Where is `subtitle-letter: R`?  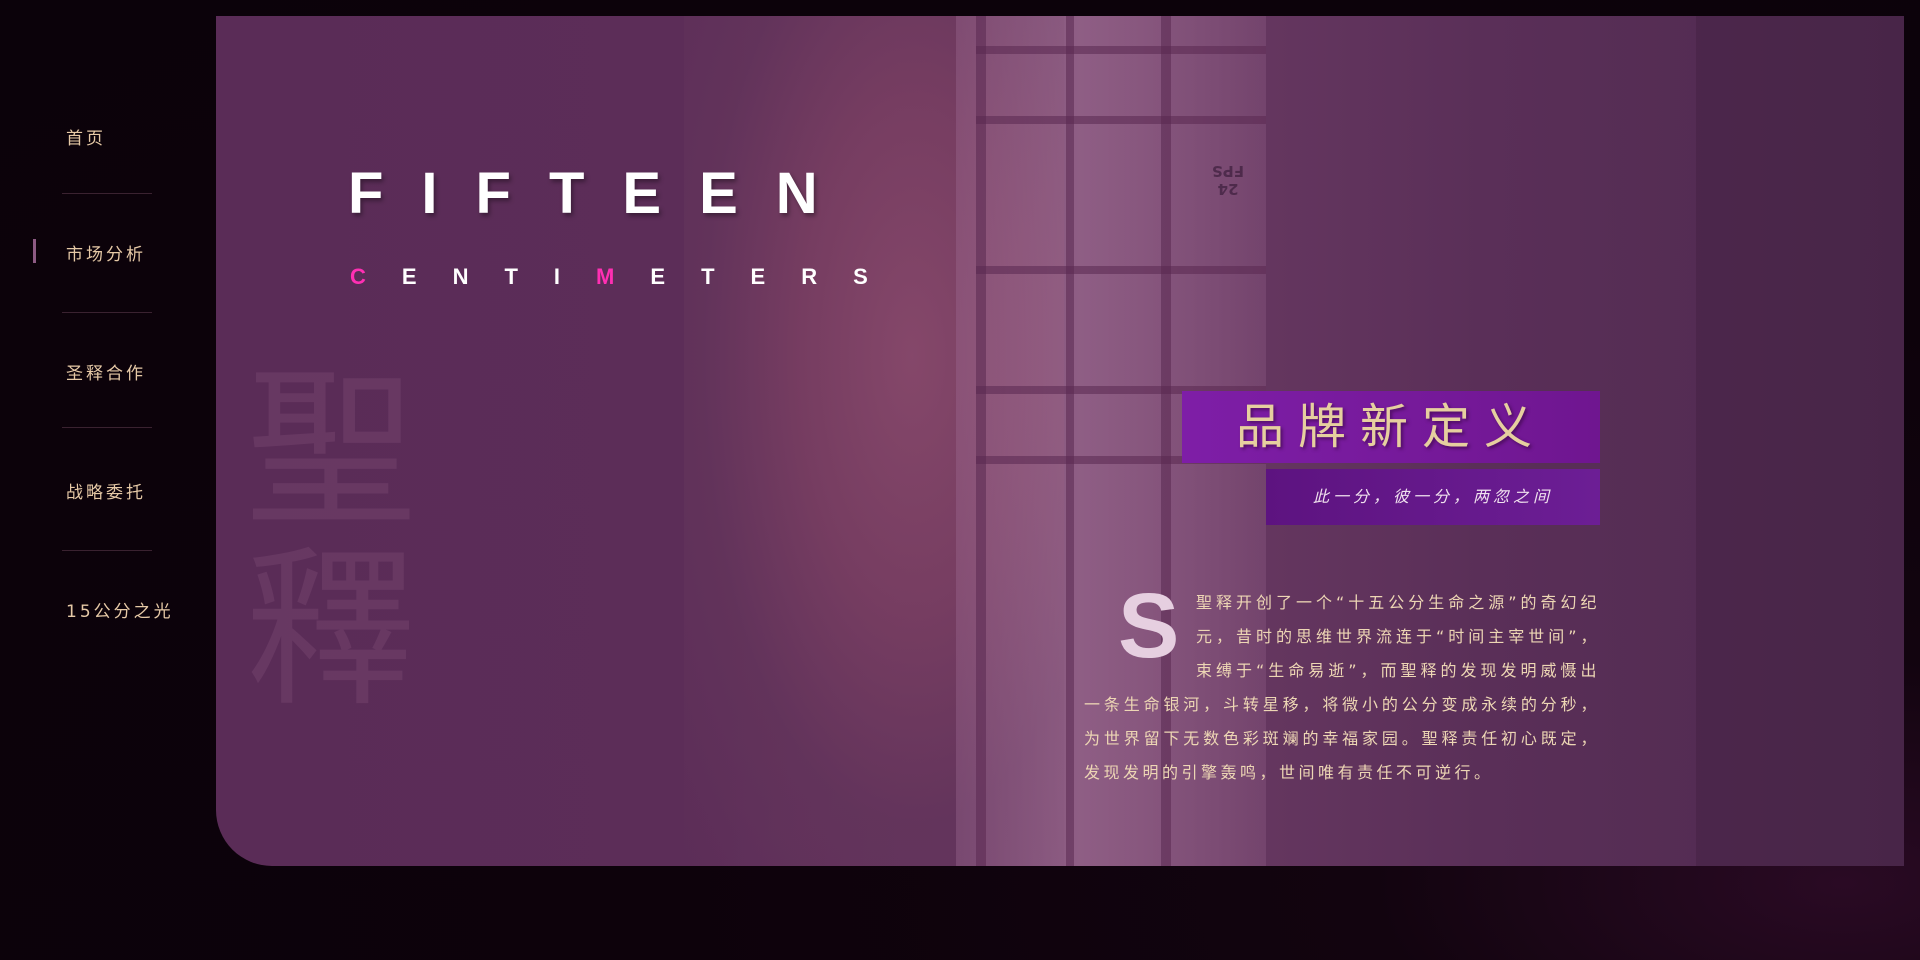 subtitle-letter: R is located at coordinates (827, 276).